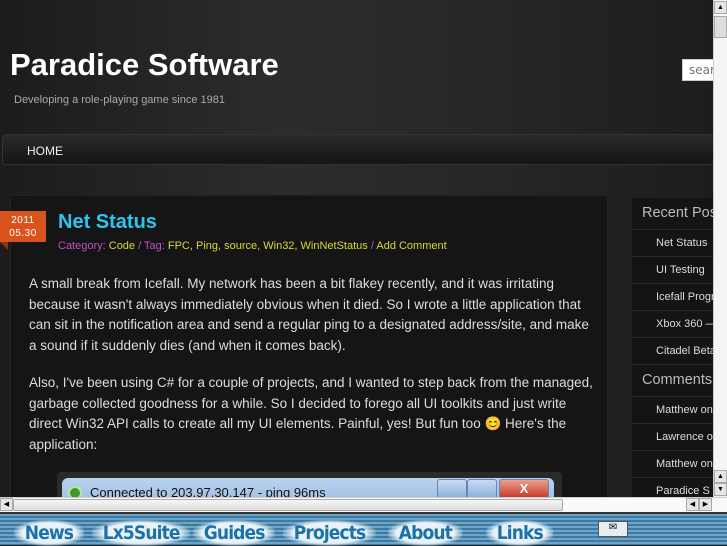 This screenshot has width=727, height=546. I want to click on app-window: Connected to 203.97.30.147 - ping 96ms X, so click(308, 487).